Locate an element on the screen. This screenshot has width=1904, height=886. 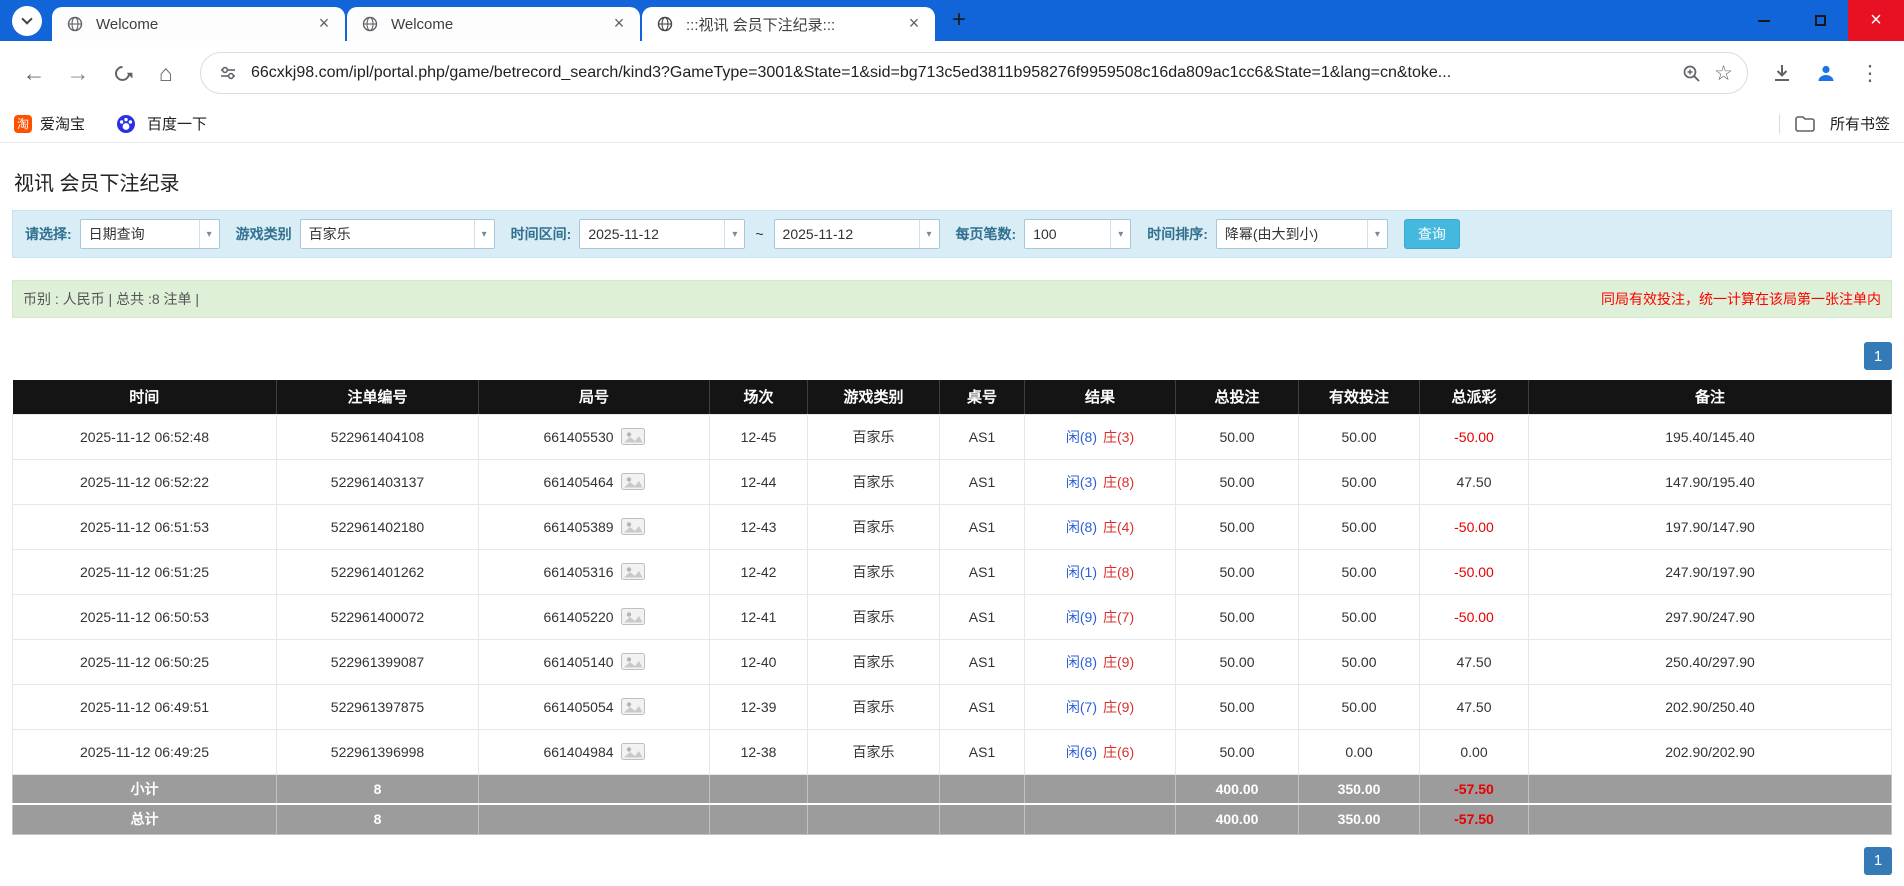
cell-result: 闲(8) 庄(3) is located at coordinates (1100, 436).